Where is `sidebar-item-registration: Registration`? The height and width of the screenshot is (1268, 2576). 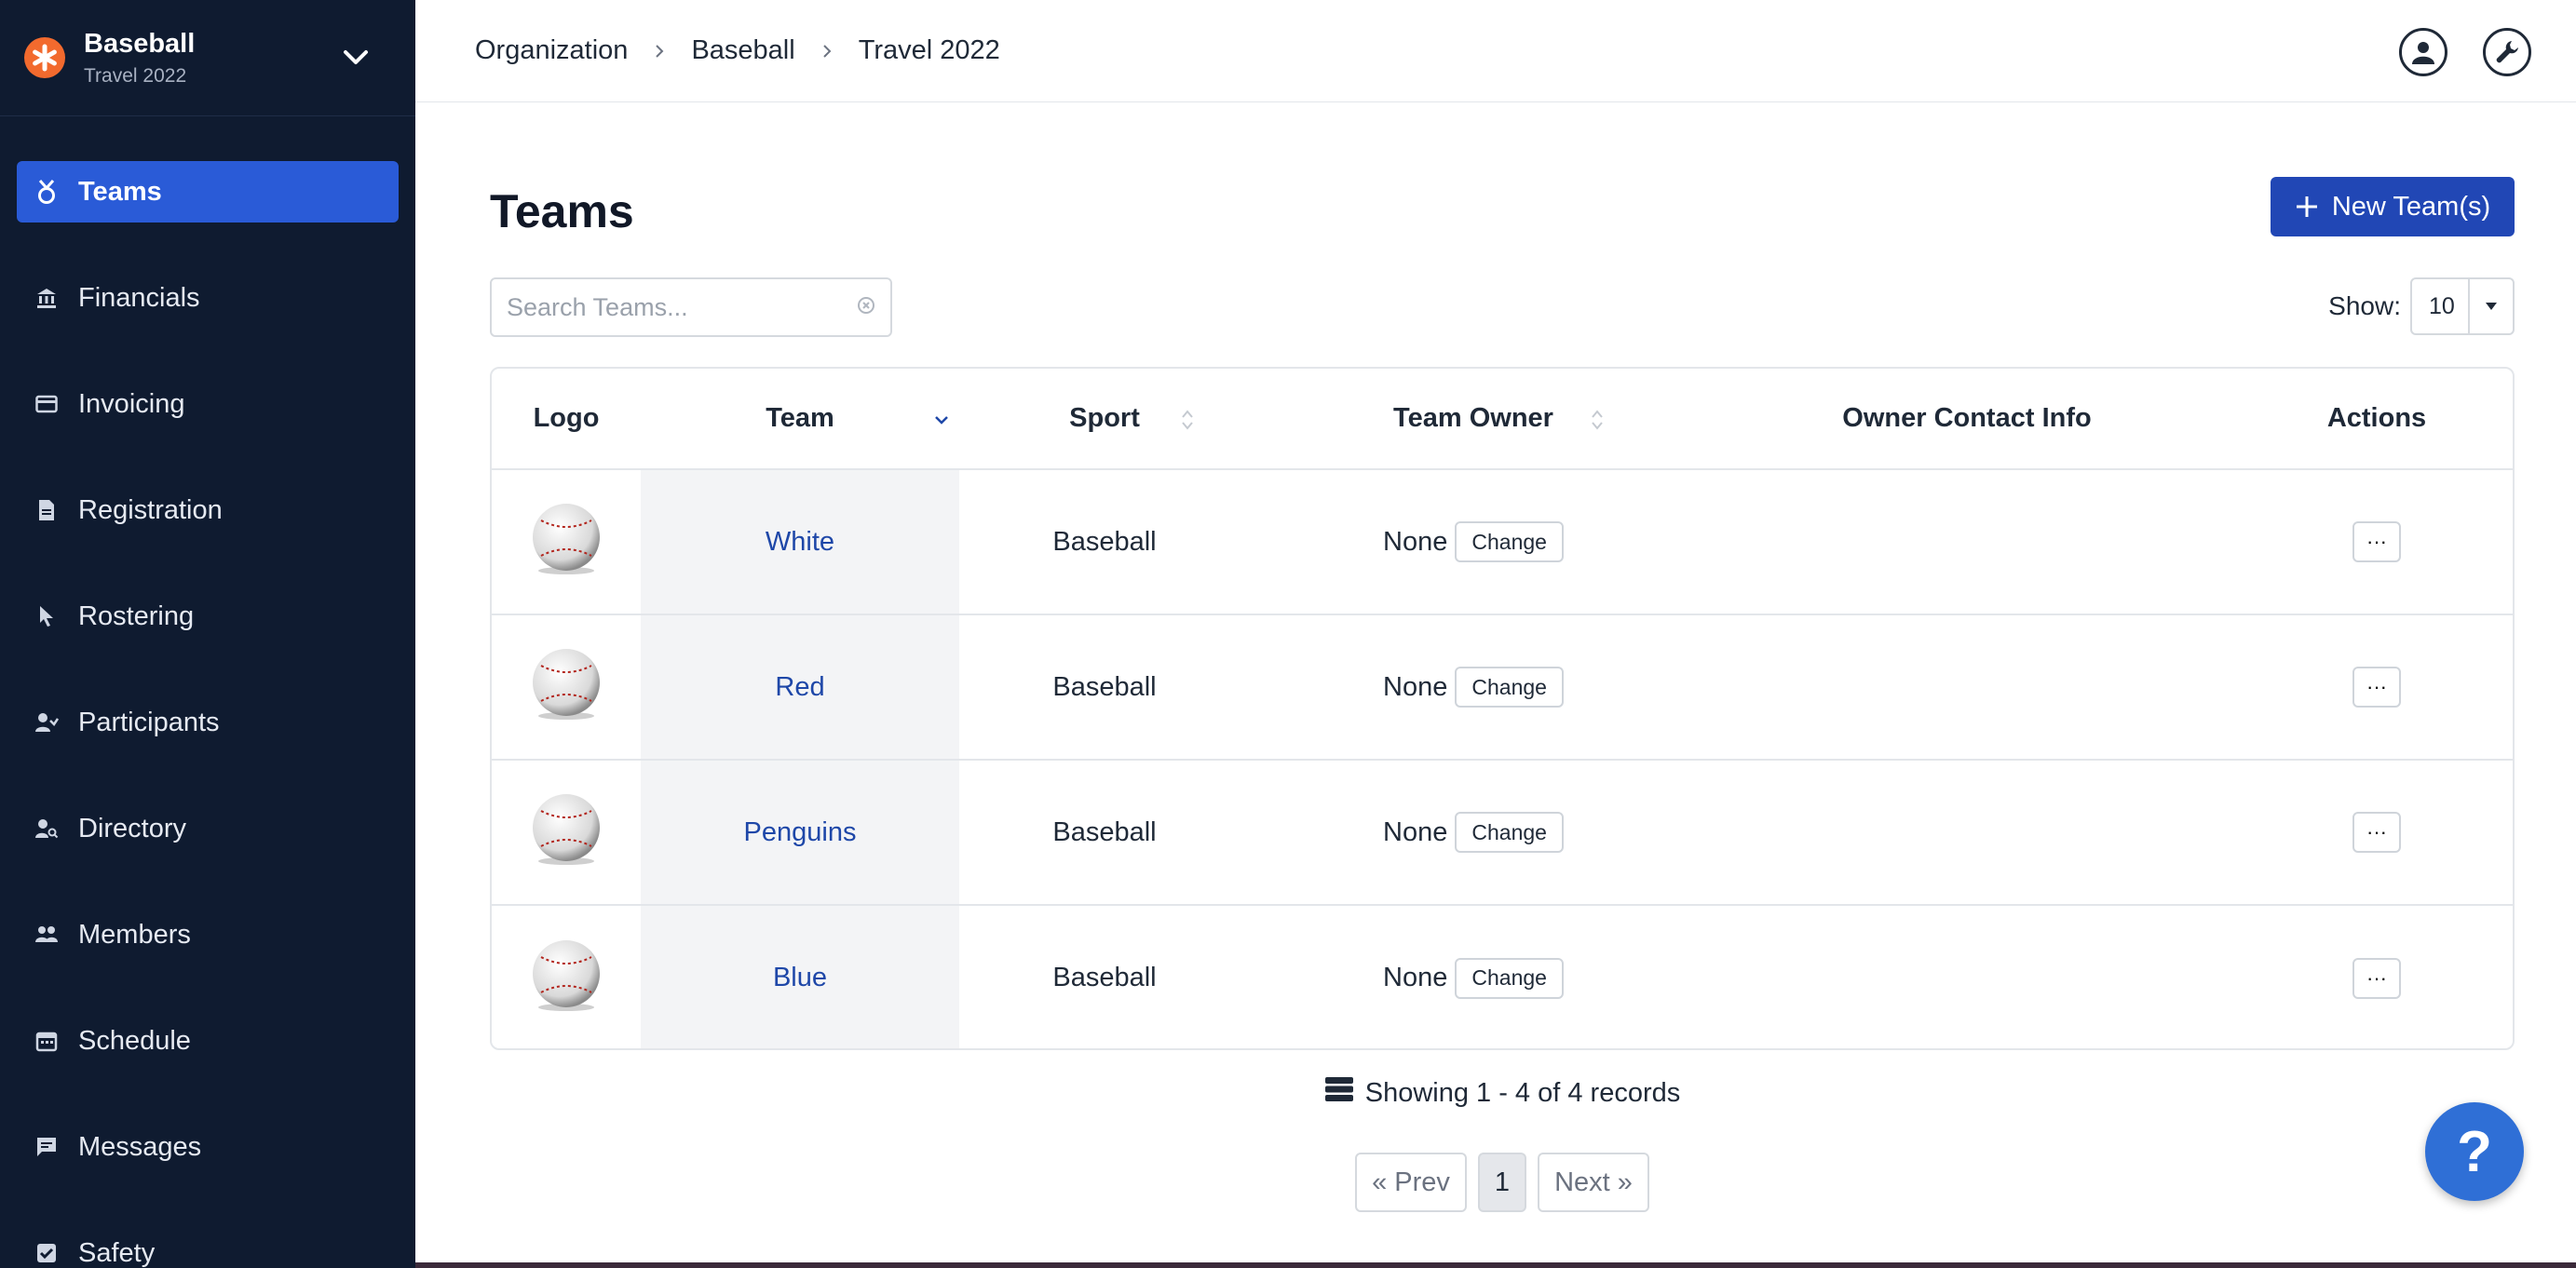
sidebar-item-registration: Registration is located at coordinates (208, 510).